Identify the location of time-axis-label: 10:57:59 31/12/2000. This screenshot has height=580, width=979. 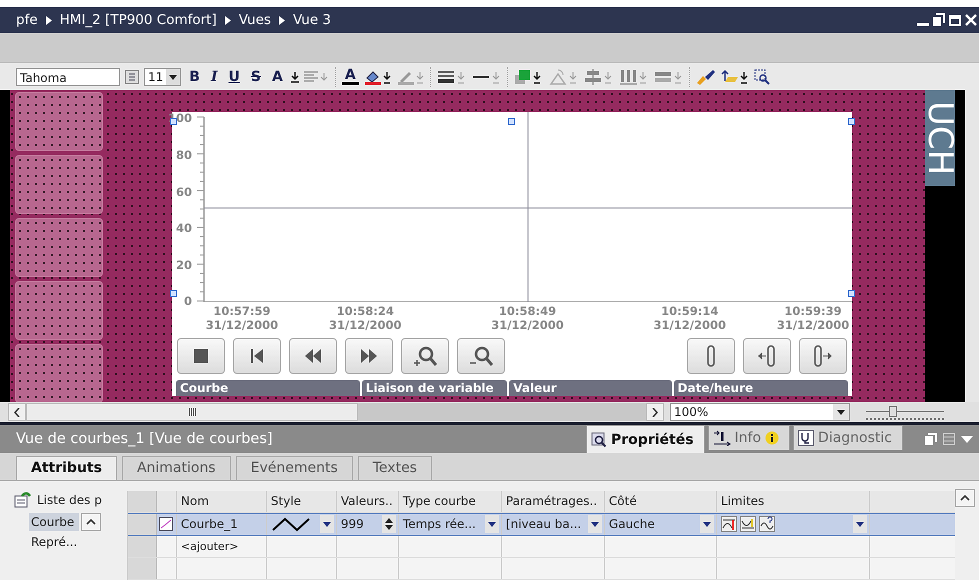
(242, 318).